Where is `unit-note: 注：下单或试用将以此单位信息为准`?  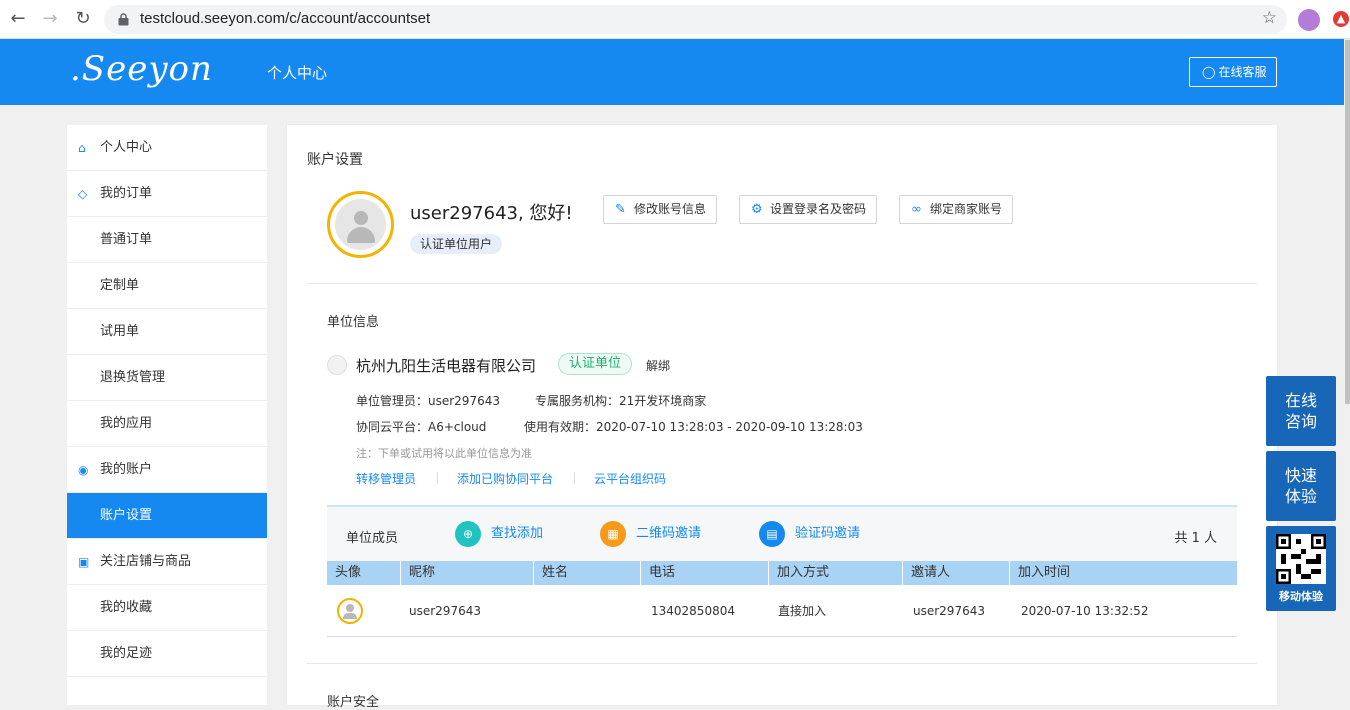
unit-note: 注：下单或试用将以此单位信息为准 is located at coordinates (444, 453).